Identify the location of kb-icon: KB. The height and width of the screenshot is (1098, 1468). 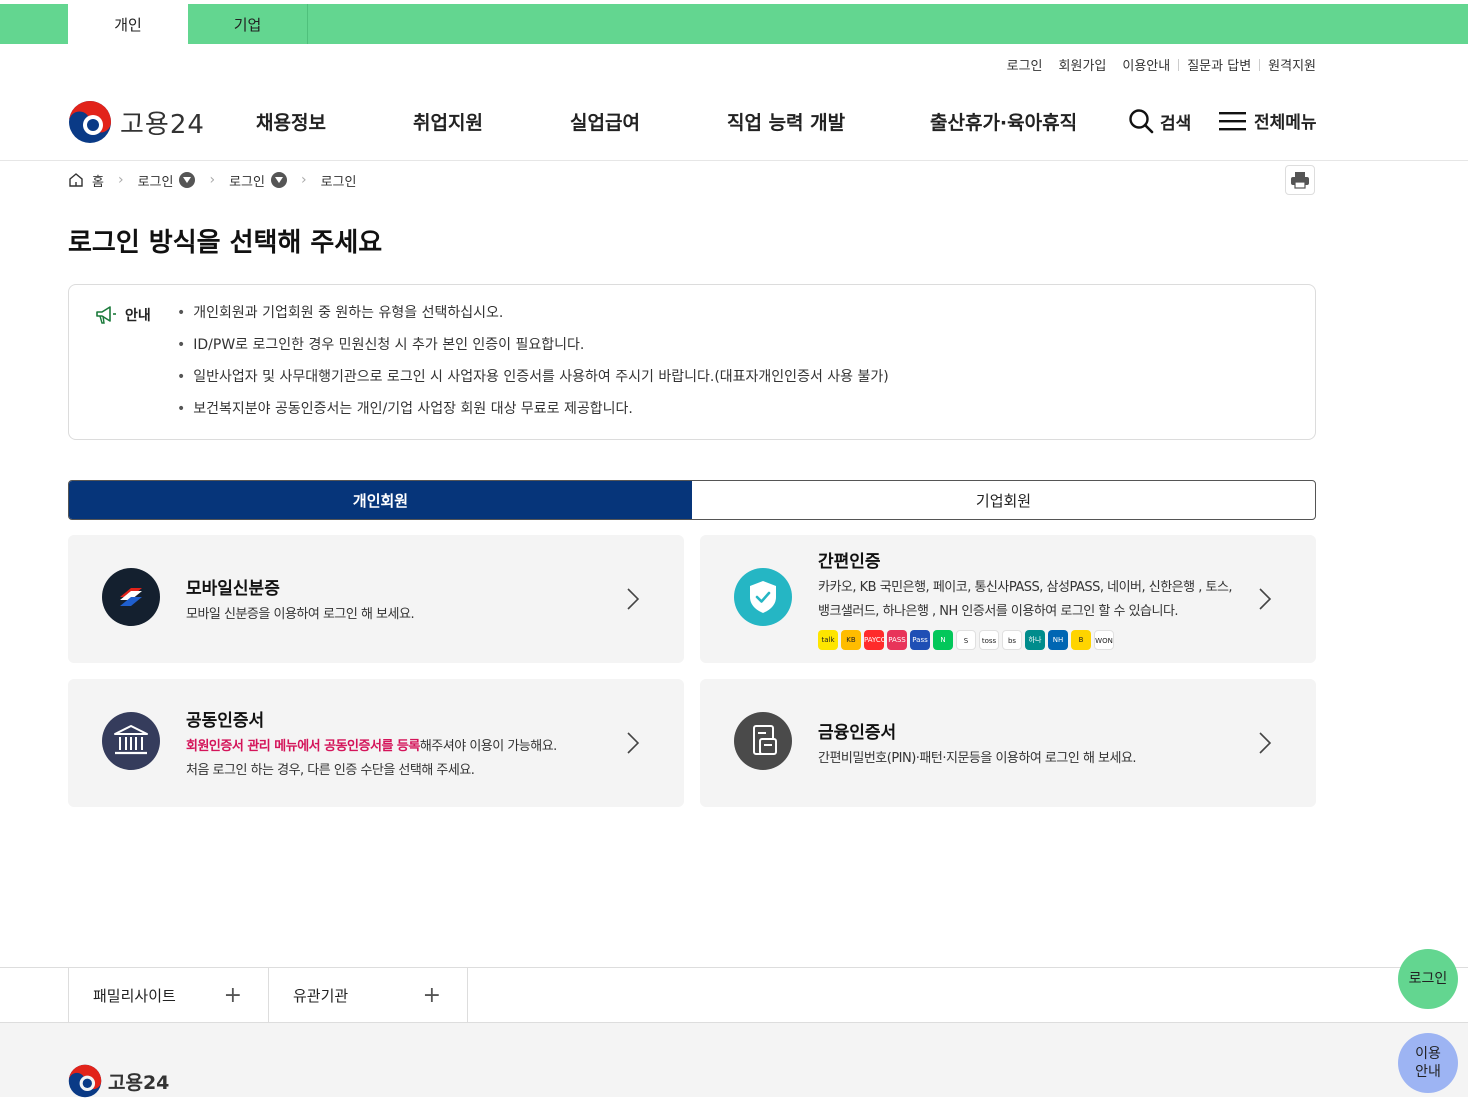
(851, 640).